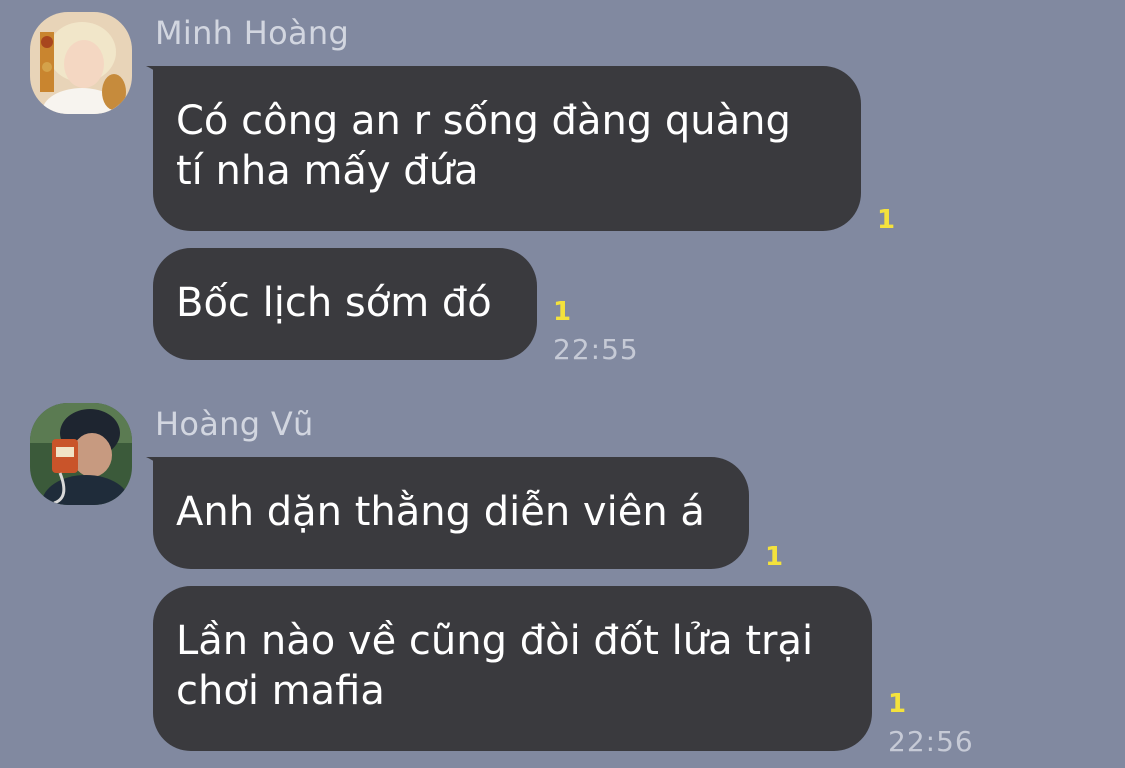 Image resolution: width=1125 pixels, height=768 pixels. Describe the element at coordinates (334, 303) in the screenshot. I see `message-text: Bốc lịch sớm đó` at that location.